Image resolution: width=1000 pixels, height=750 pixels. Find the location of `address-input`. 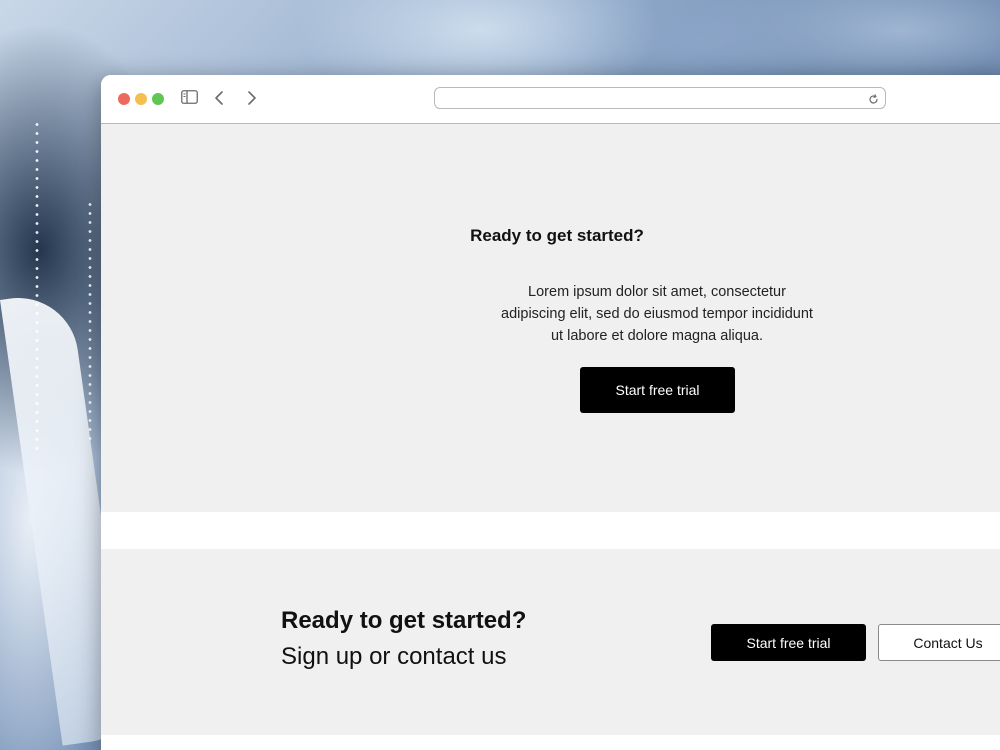

address-input is located at coordinates (655, 99).